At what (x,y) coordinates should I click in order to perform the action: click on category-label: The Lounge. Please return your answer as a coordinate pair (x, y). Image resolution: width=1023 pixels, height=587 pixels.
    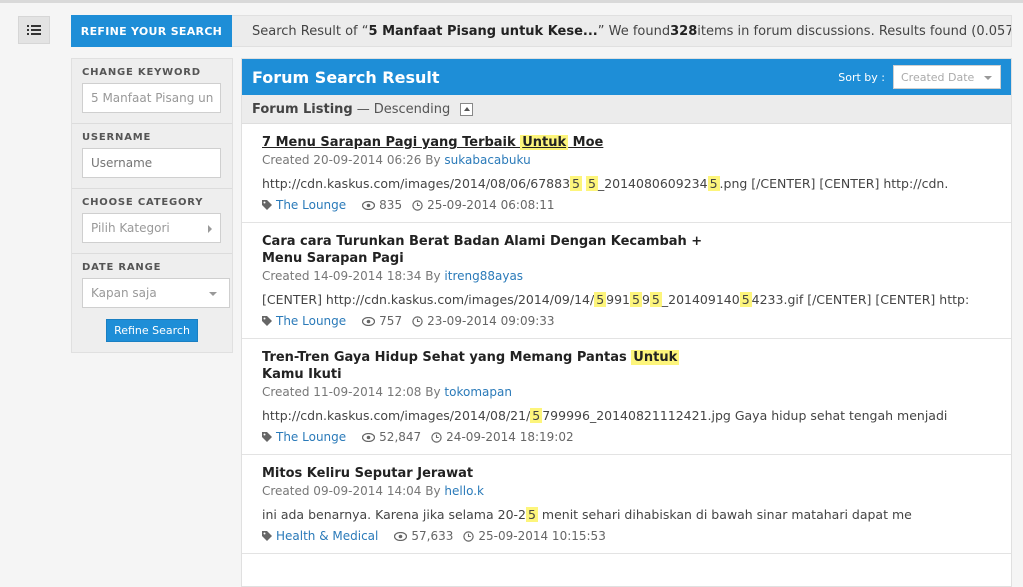
    Looking at the image, I should click on (311, 321).